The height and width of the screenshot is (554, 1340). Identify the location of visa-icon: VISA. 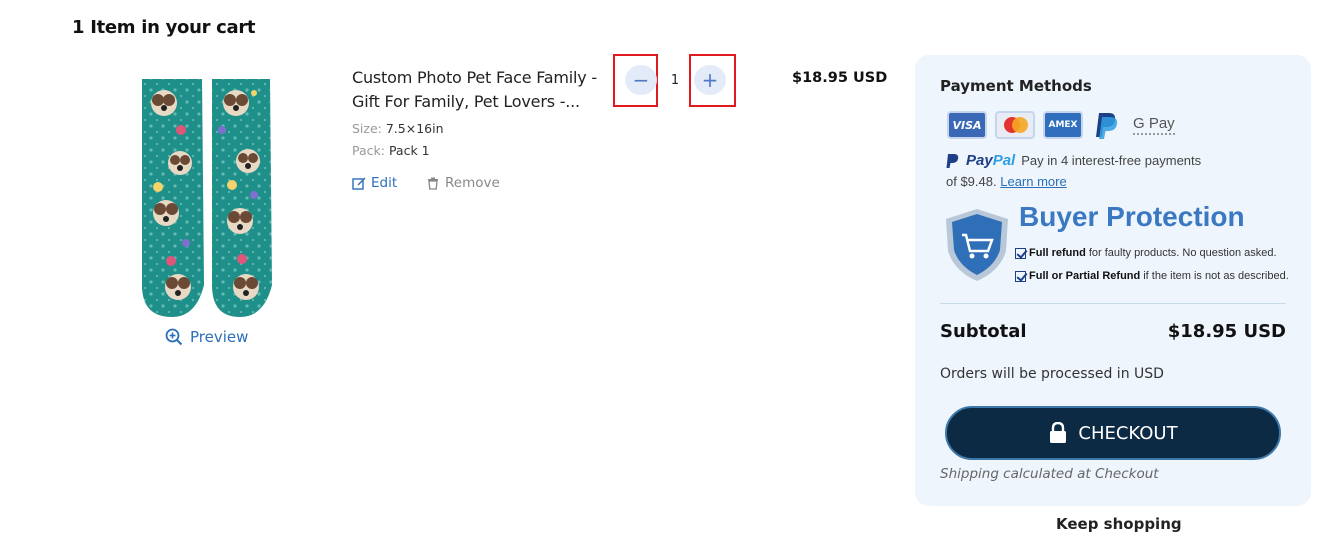
(967, 125).